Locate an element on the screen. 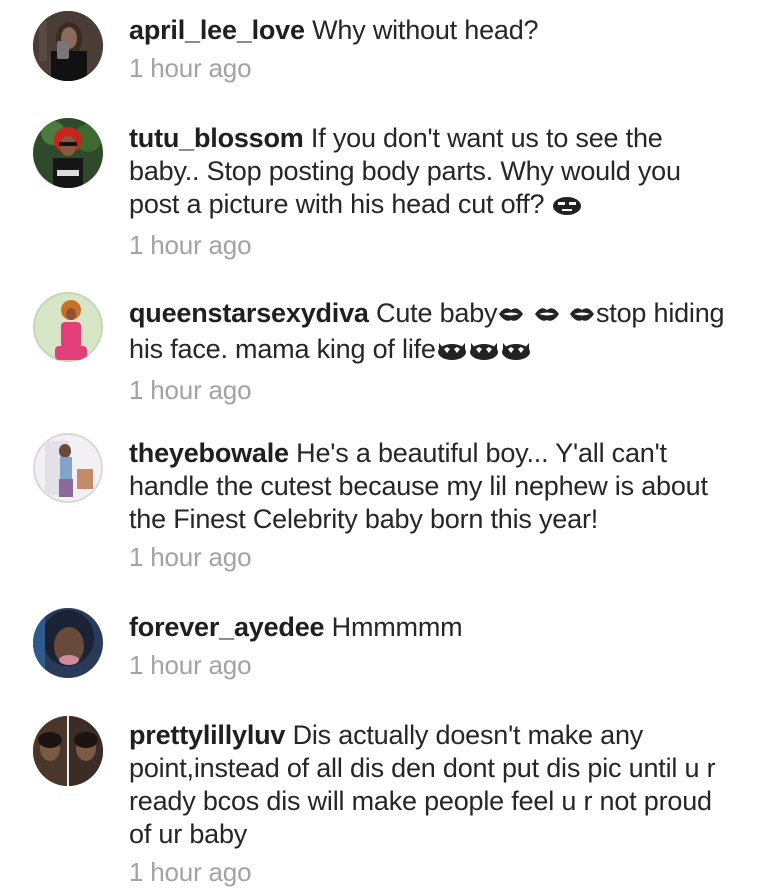  username: prettylillyluv is located at coordinates (207, 735).